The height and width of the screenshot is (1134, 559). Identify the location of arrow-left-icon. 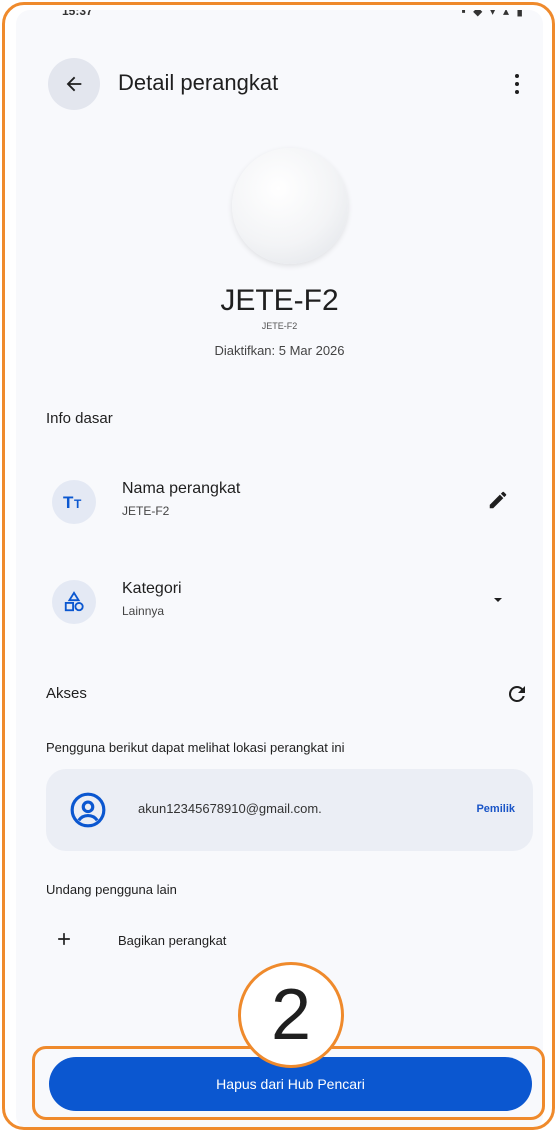
(74, 84).